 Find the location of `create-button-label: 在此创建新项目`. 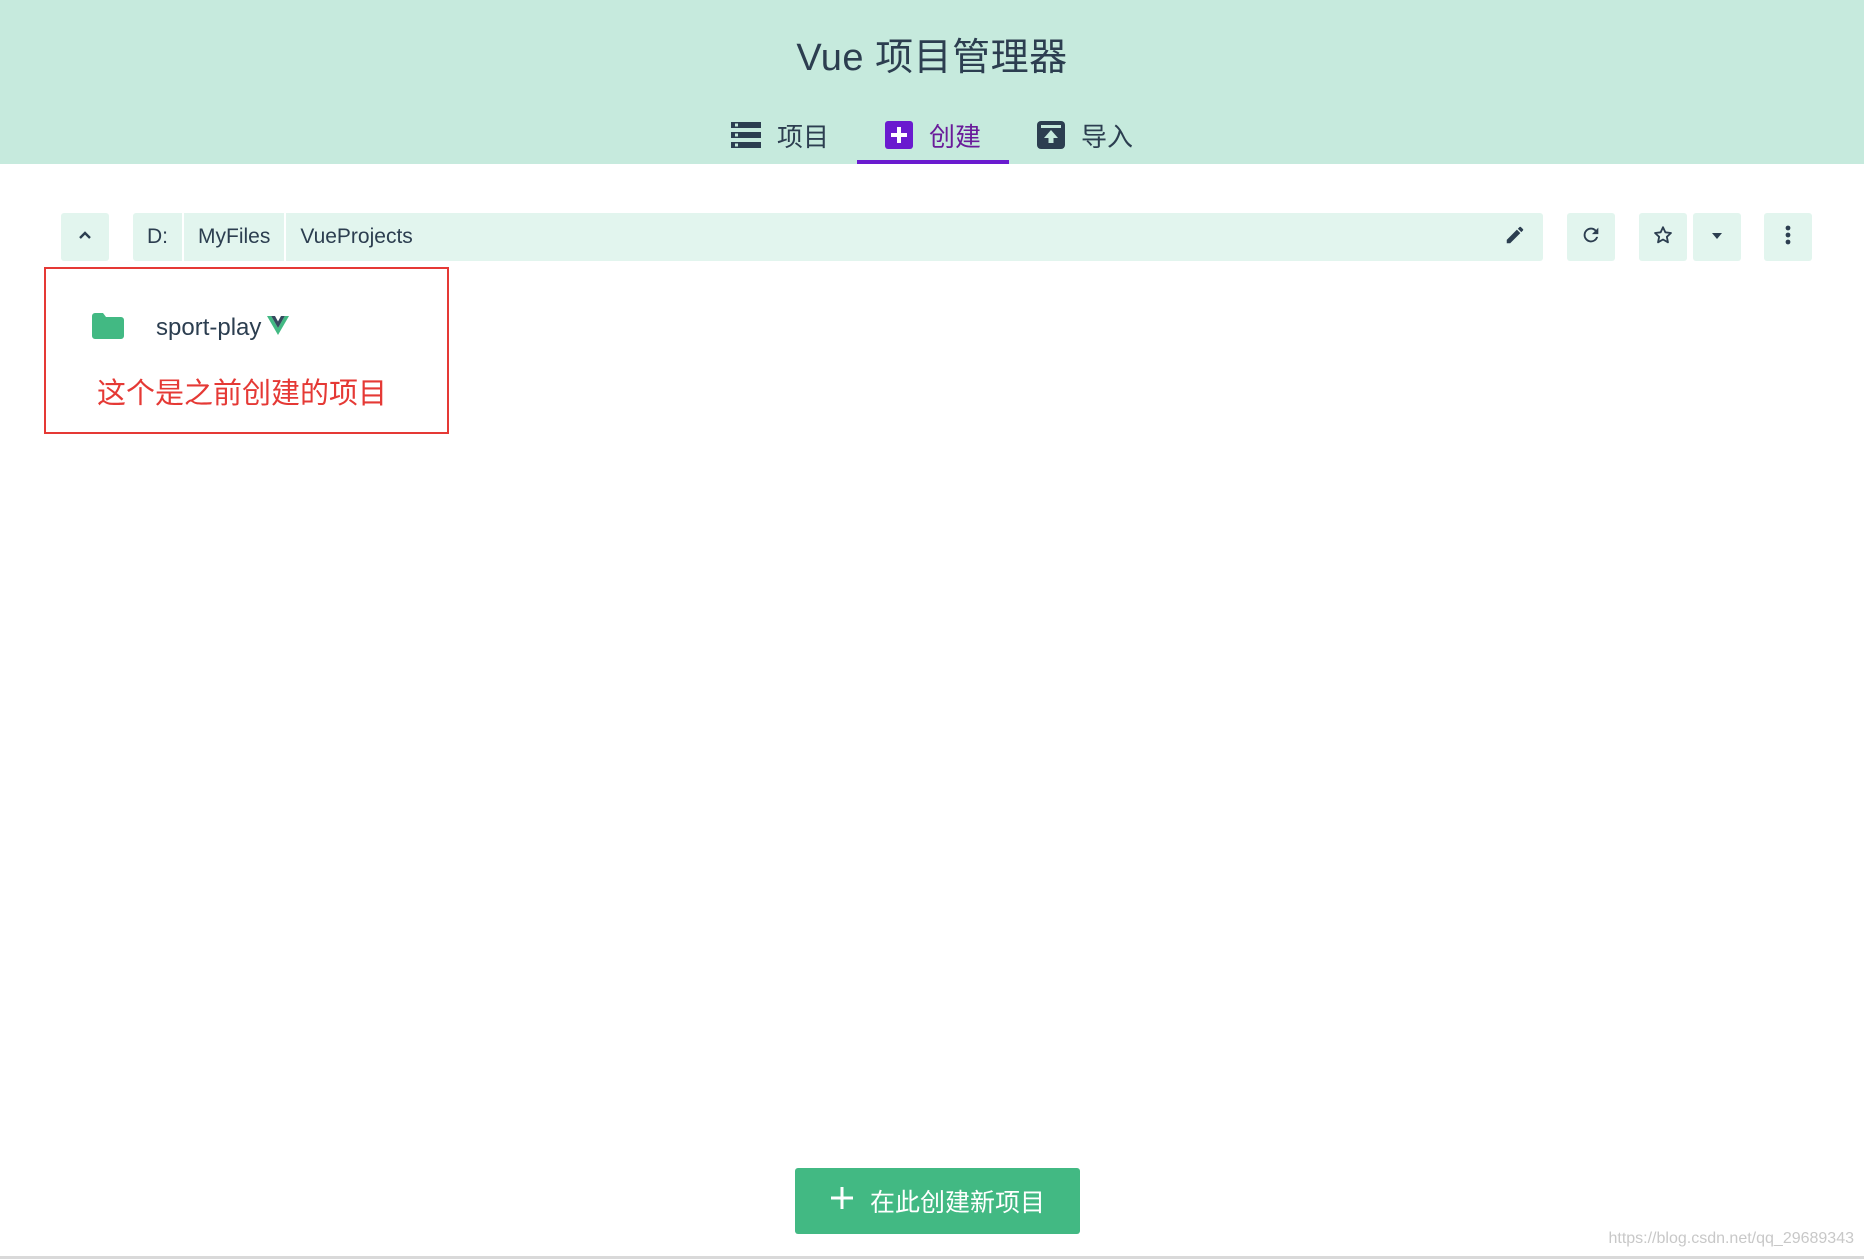

create-button-label: 在此创建新项目 is located at coordinates (957, 1203).